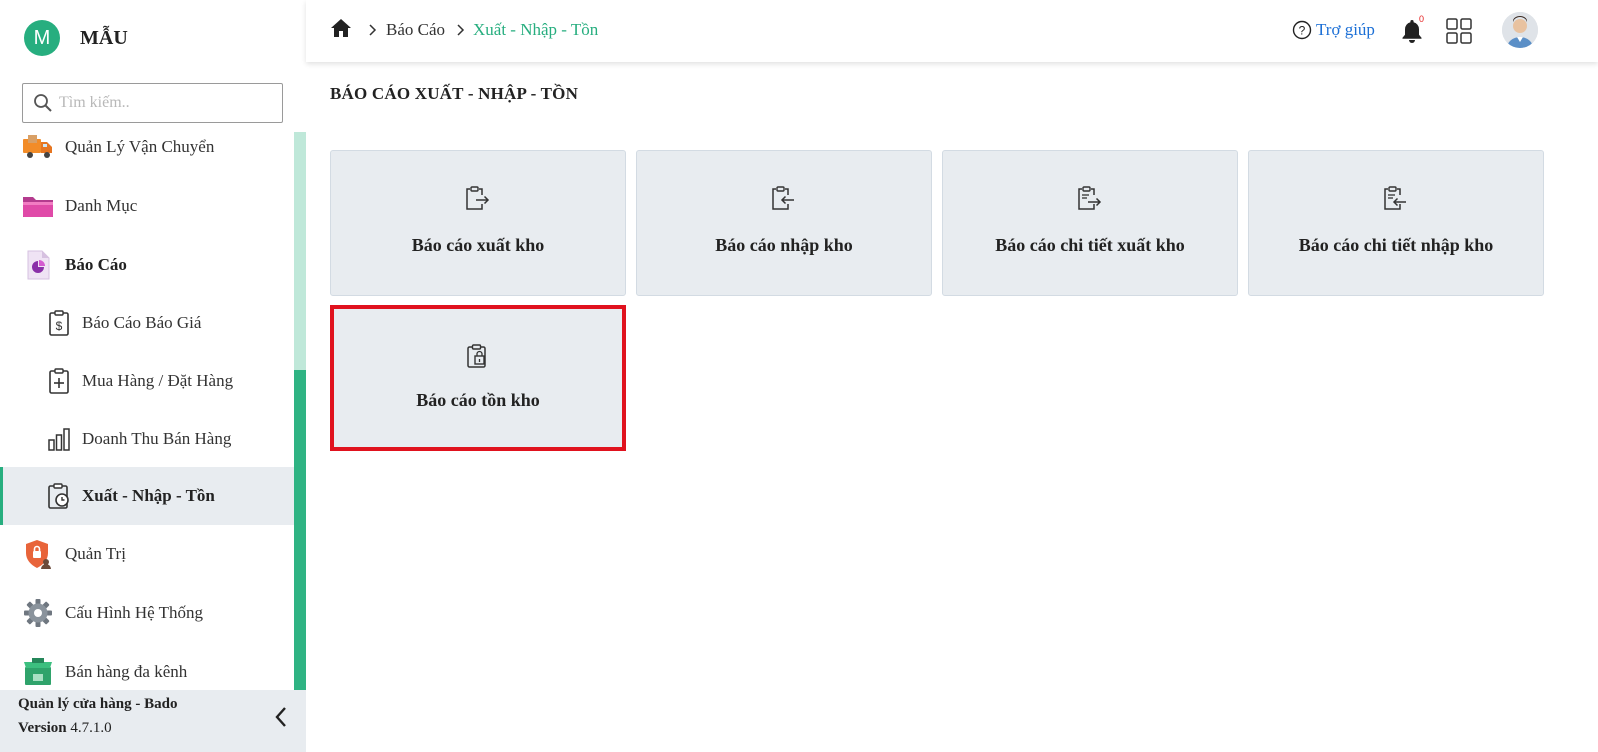  What do you see at coordinates (478, 400) in the screenshot?
I see `card-label: Báo cáo tồn kho` at bounding box center [478, 400].